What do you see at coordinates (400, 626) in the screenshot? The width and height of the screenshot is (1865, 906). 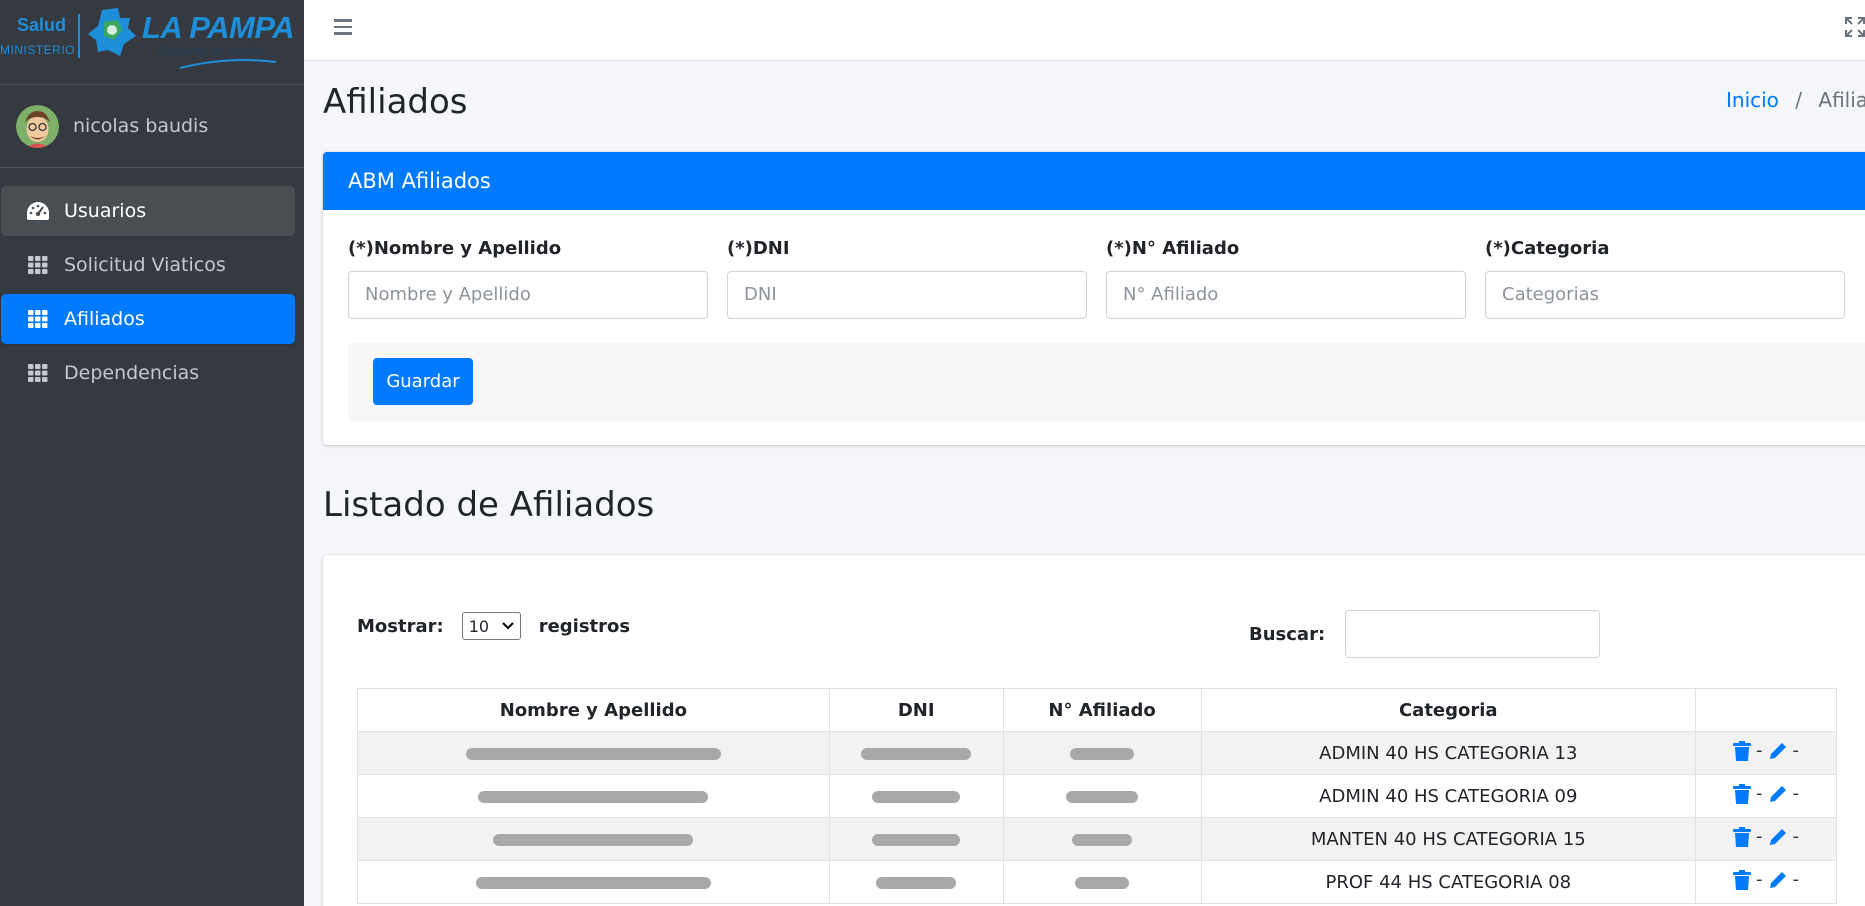 I see `show-label: Mostrar:` at bounding box center [400, 626].